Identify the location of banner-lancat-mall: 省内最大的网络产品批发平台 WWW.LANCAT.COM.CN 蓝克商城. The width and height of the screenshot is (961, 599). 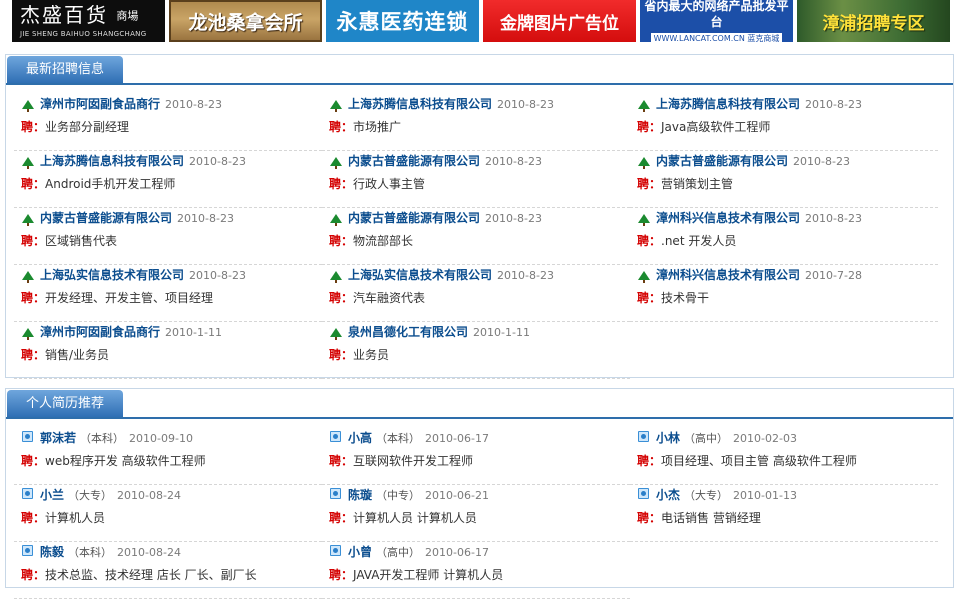
(716, 21).